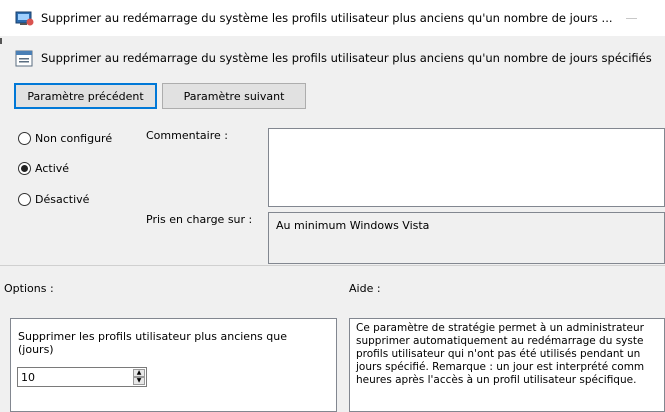 This screenshot has height=412, width=665. I want to click on radio-label: Désactivé, so click(62, 199).